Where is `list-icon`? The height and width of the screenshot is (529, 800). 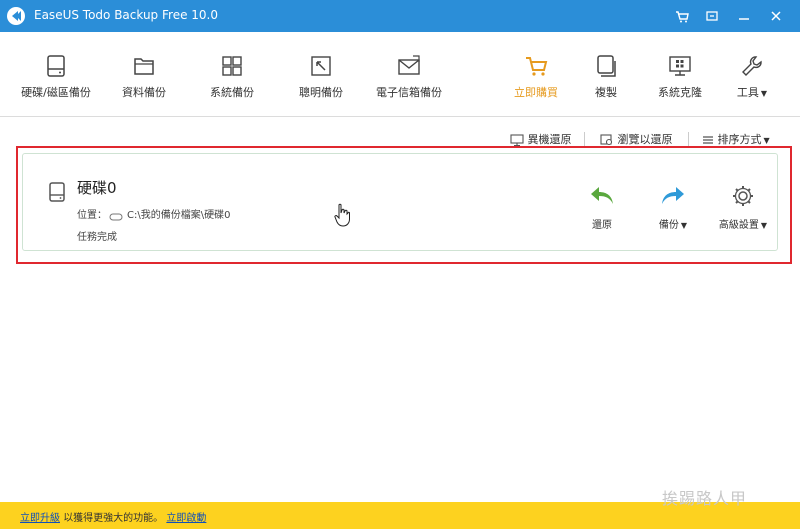
list-icon is located at coordinates (708, 139).